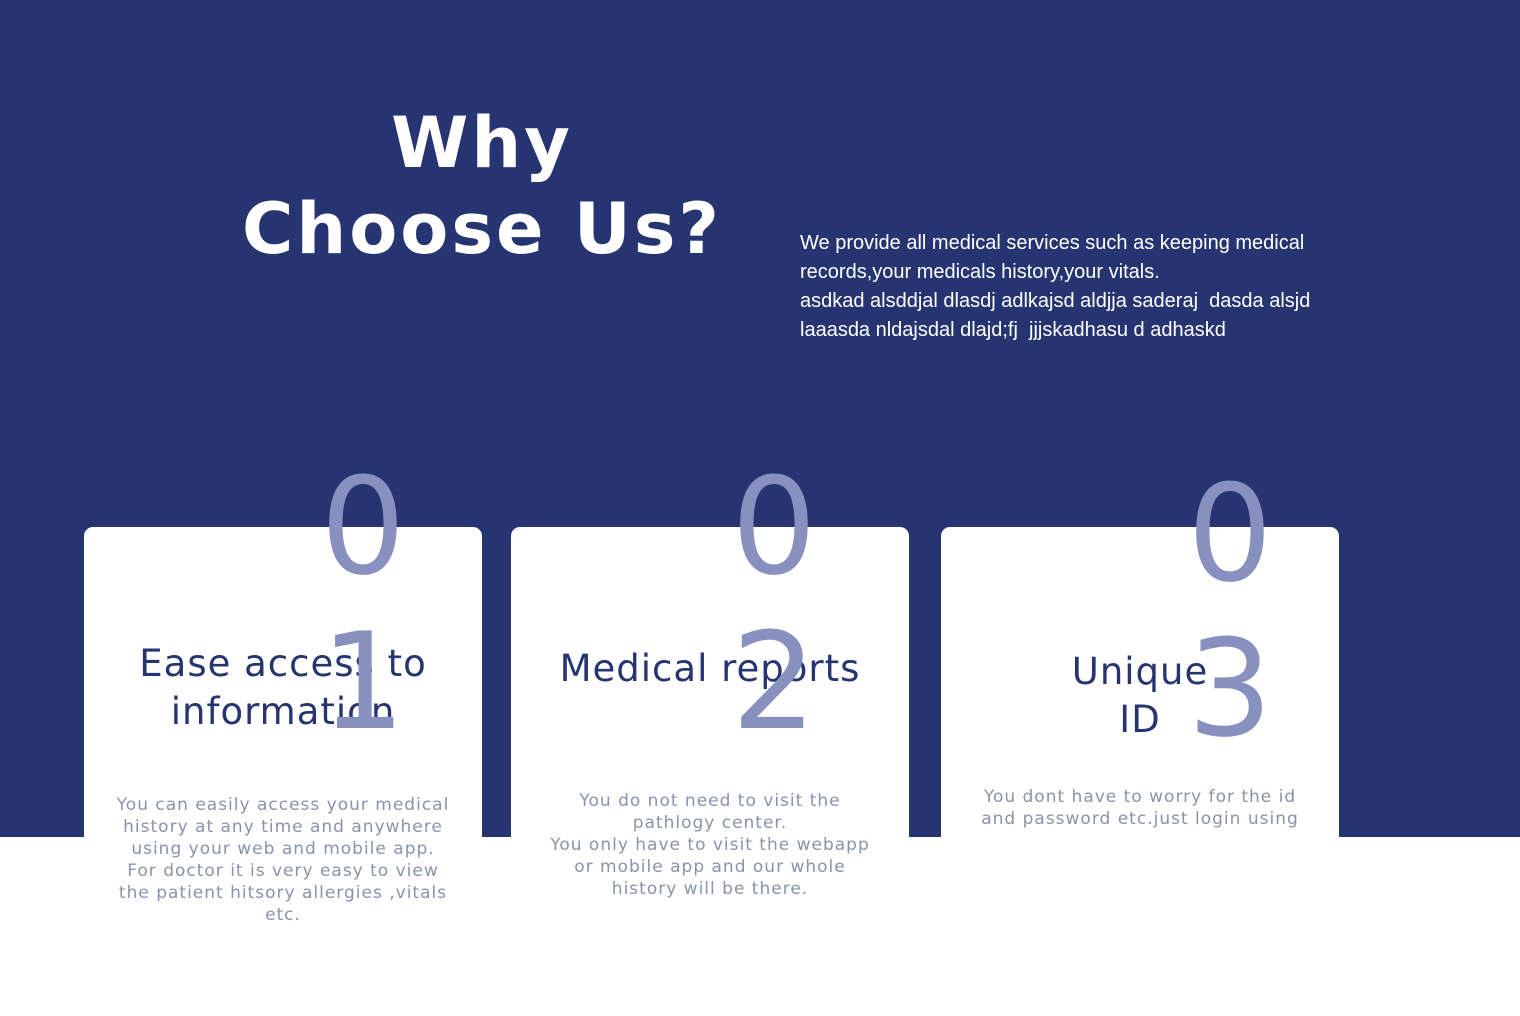 This screenshot has height=1016, width=1520. What do you see at coordinates (774, 604) in the screenshot?
I see `feature-number-2: 02` at bounding box center [774, 604].